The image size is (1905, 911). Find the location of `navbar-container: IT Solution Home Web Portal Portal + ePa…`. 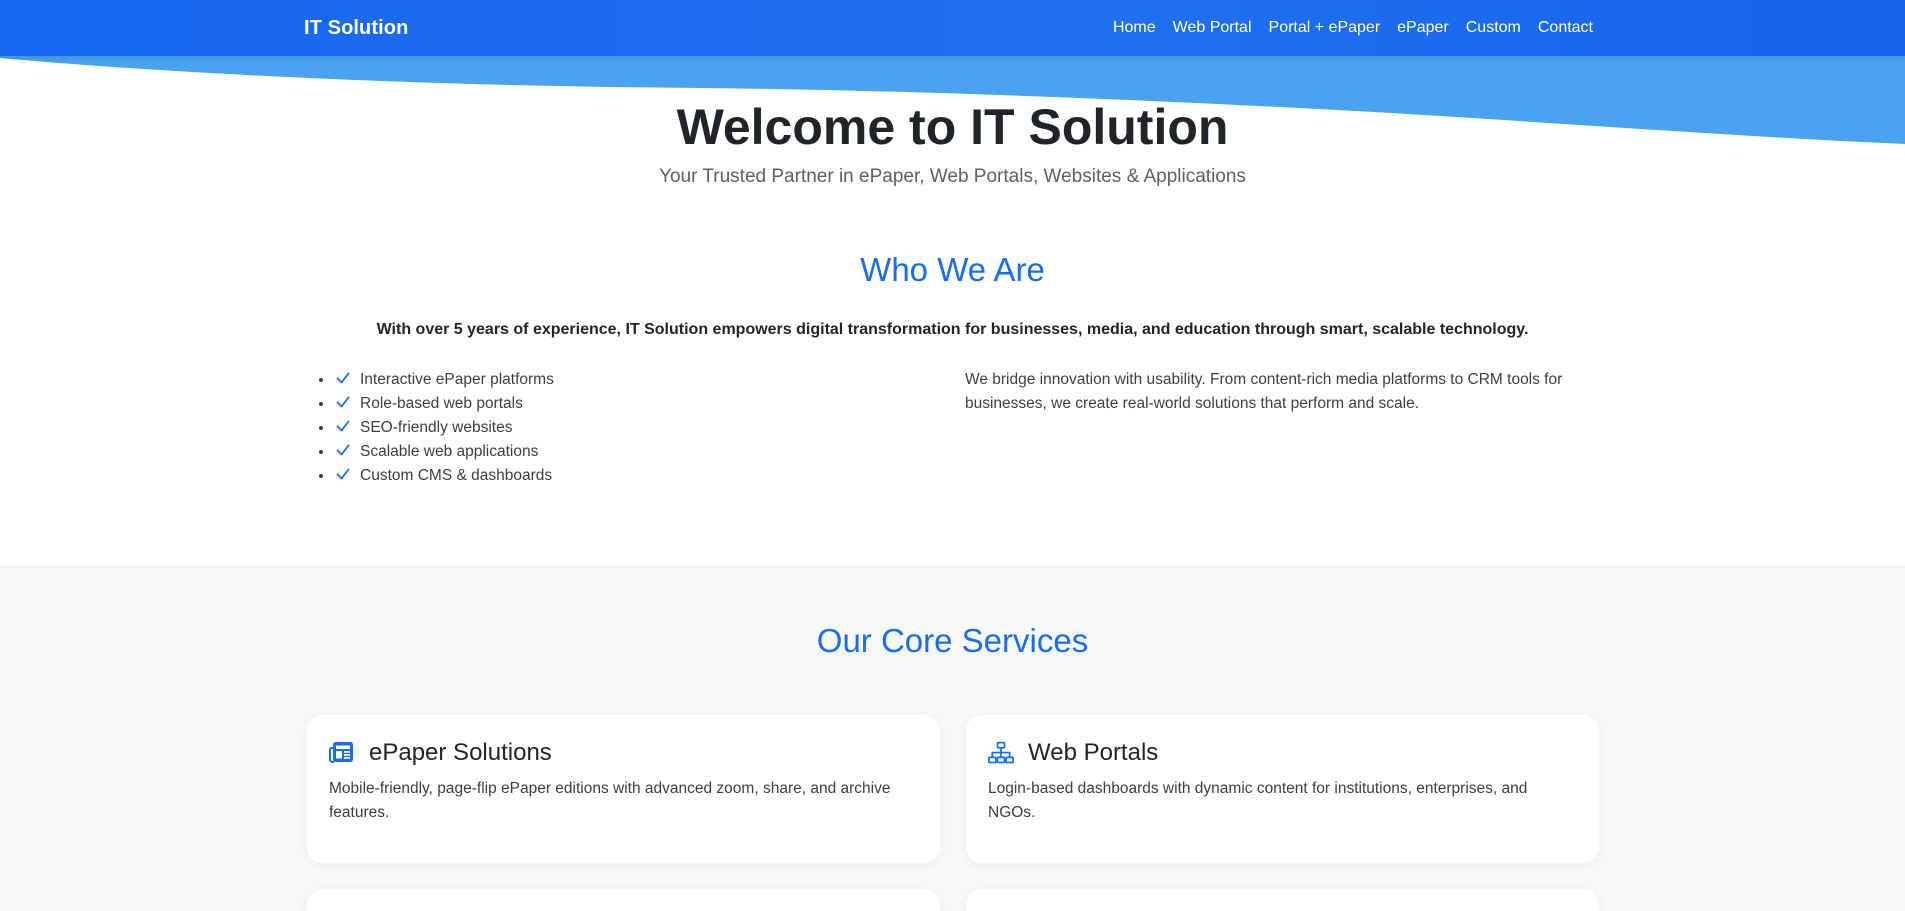

navbar-container: IT Solution Home Web Portal Portal + ePa… is located at coordinates (948, 28).